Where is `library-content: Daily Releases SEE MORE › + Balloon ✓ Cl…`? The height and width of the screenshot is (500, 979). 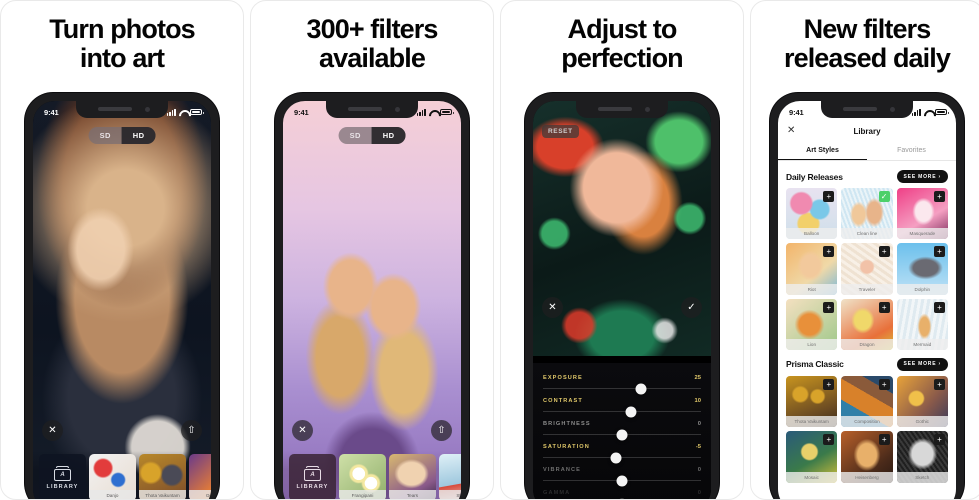
library-content: Daily Releases SEE MORE › + Balloon ✓ Cl… is located at coordinates (867, 330).